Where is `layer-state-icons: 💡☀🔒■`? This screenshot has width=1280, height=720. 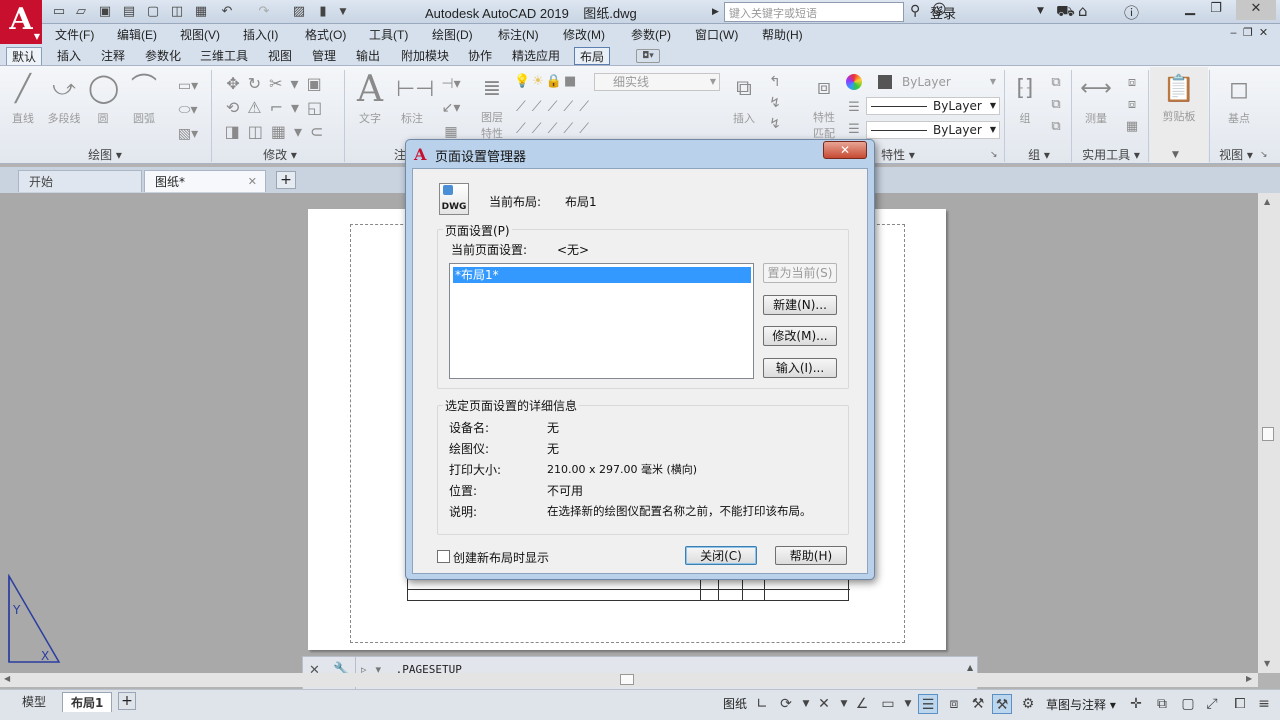 layer-state-icons: 💡☀🔒■ is located at coordinates (554, 82).